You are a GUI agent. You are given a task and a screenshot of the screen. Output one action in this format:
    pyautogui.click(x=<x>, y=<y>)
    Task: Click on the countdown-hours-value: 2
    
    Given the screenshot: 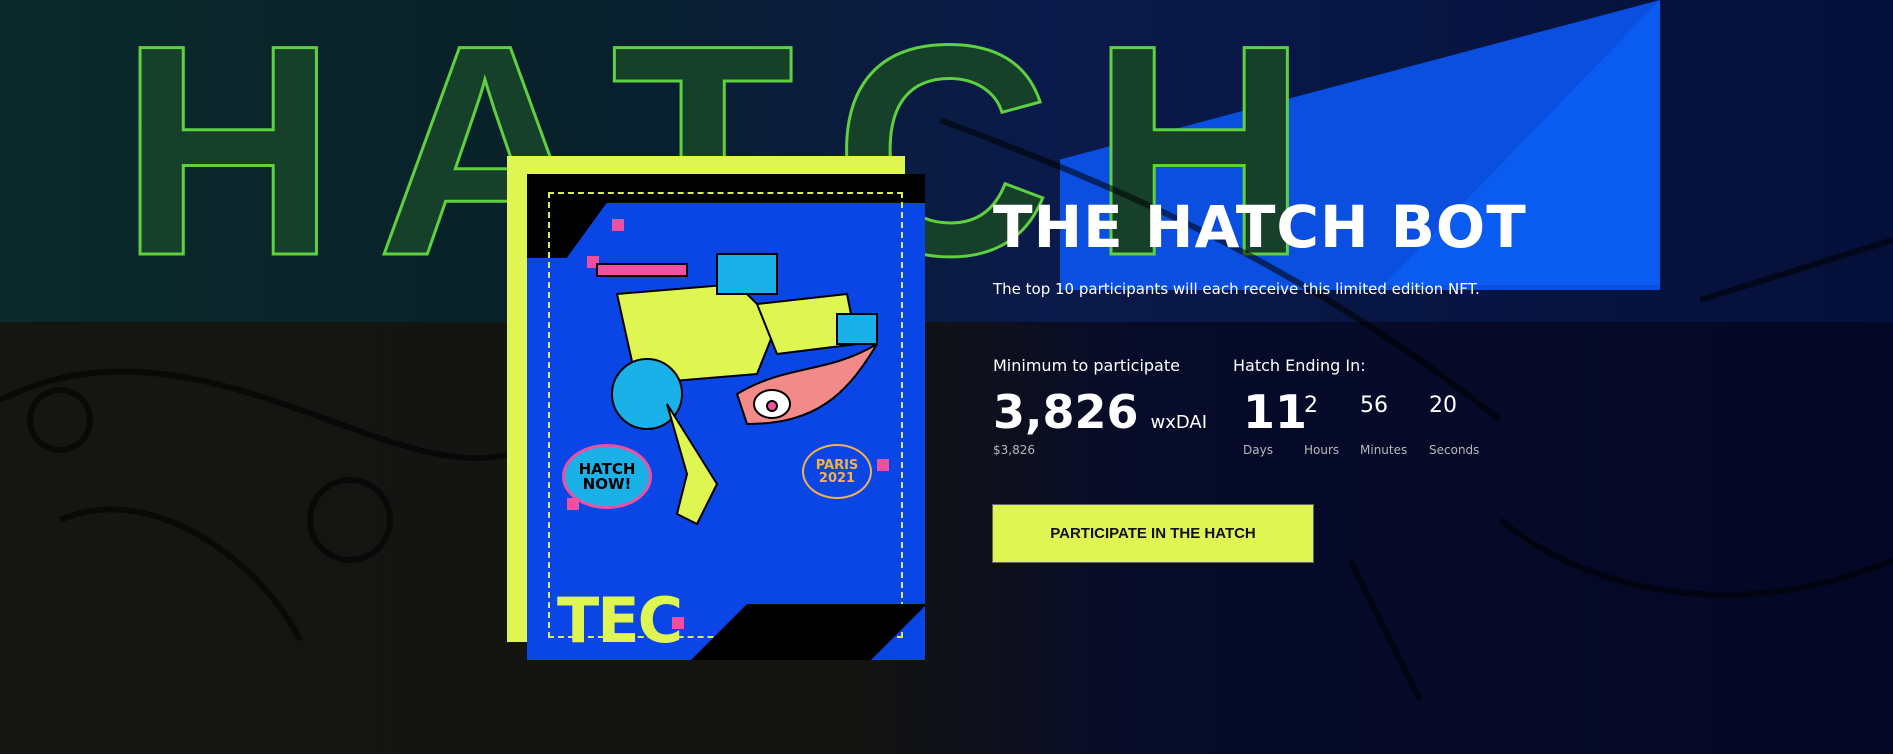 What is the action you would take?
    pyautogui.click(x=1311, y=405)
    